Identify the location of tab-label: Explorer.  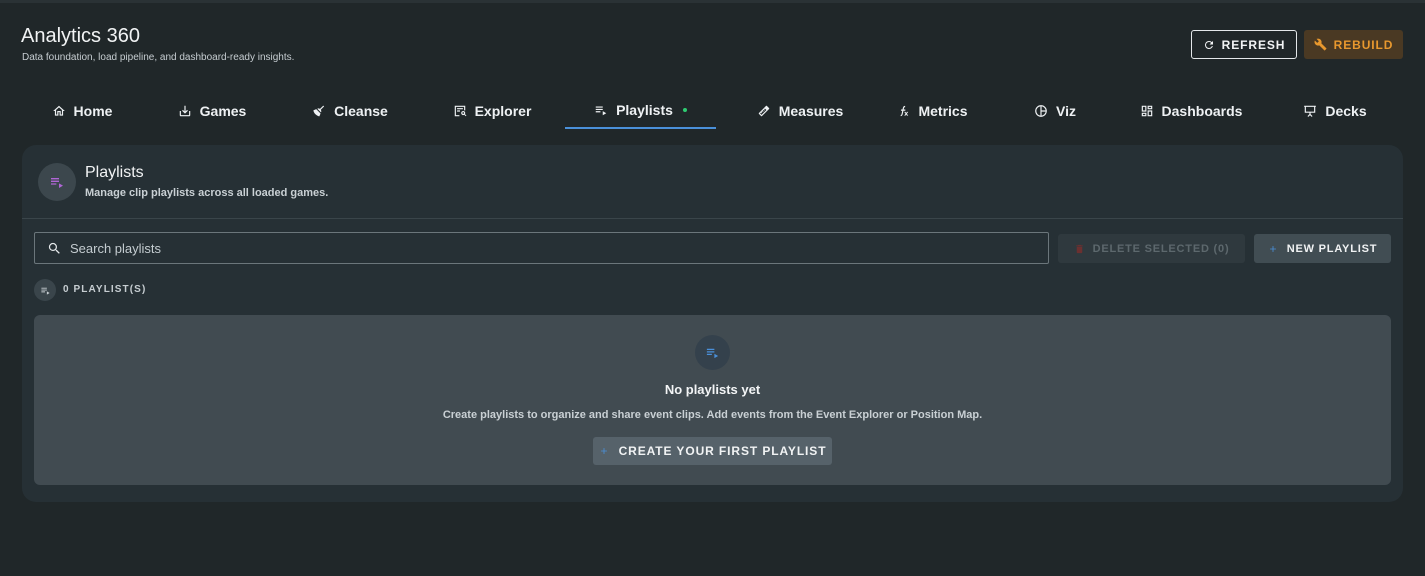
(503, 110).